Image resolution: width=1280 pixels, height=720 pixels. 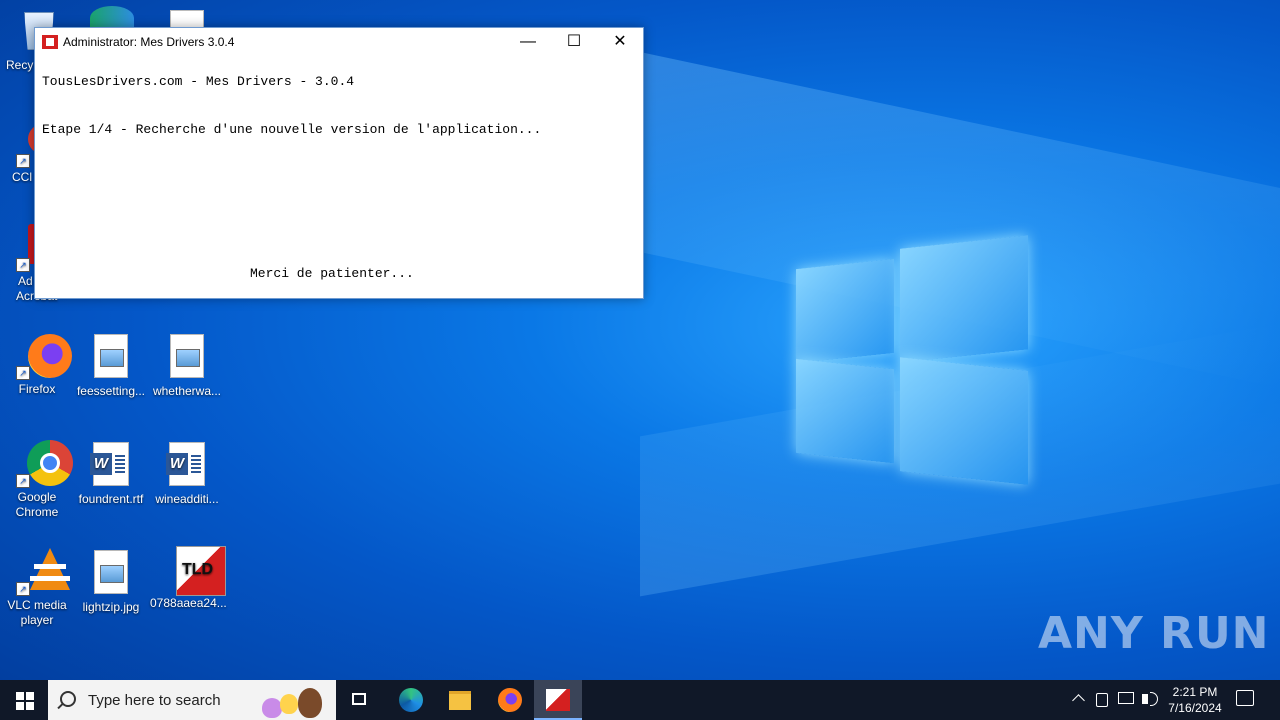 What do you see at coordinates (640, 700) in the screenshot?
I see `taskbar: Type here to search 2:21 PM 7/16/2024` at bounding box center [640, 700].